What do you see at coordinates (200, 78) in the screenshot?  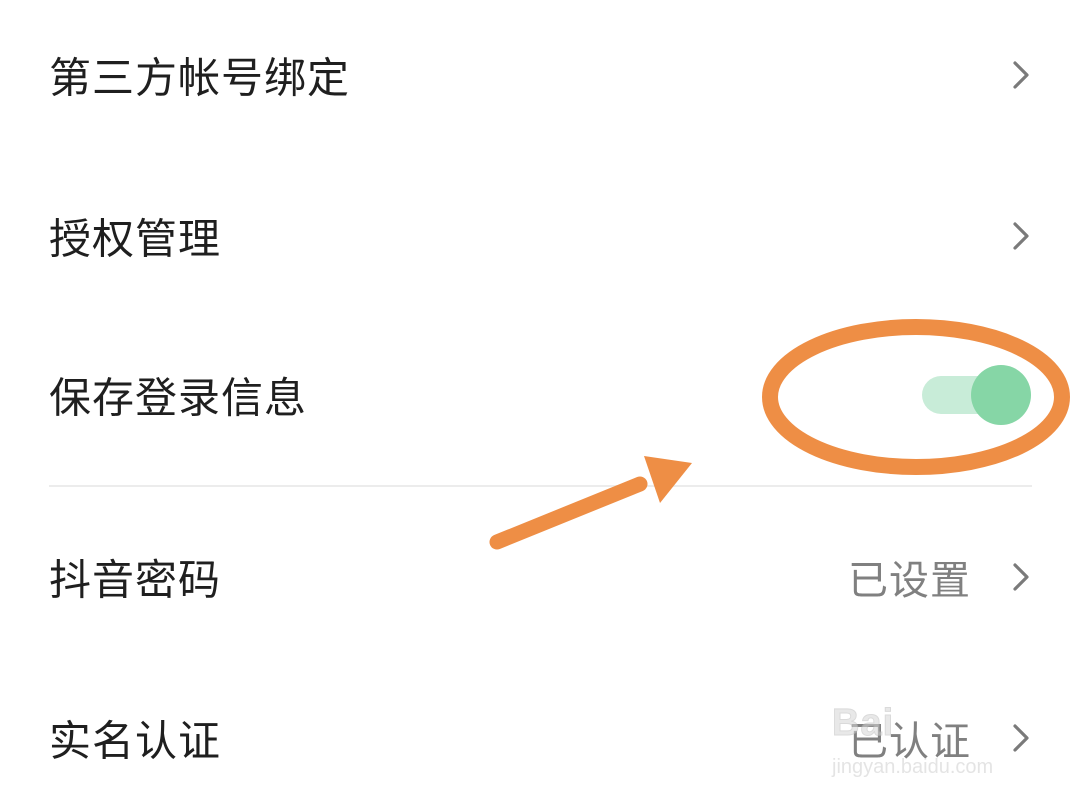 I see `row-label: 第三方帐号绑定` at bounding box center [200, 78].